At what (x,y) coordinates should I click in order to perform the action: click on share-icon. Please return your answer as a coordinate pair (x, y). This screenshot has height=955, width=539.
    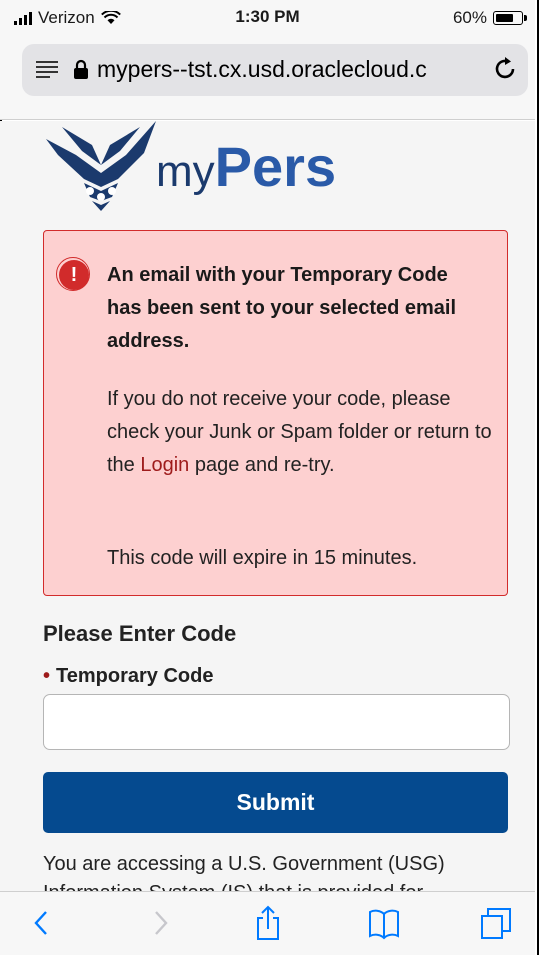
    Looking at the image, I should click on (268, 923).